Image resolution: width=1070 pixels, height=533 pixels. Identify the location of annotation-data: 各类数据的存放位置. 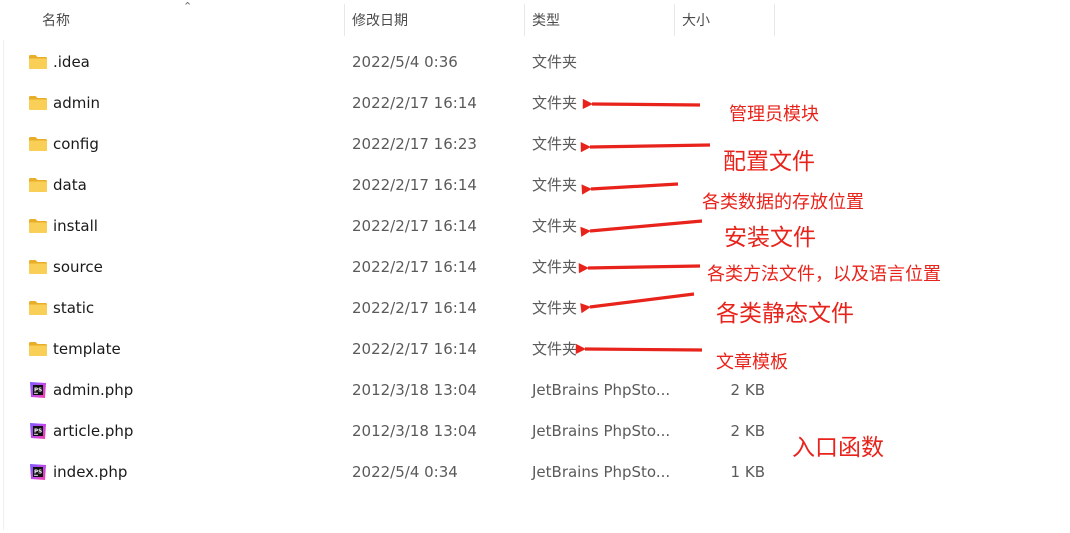
(783, 202).